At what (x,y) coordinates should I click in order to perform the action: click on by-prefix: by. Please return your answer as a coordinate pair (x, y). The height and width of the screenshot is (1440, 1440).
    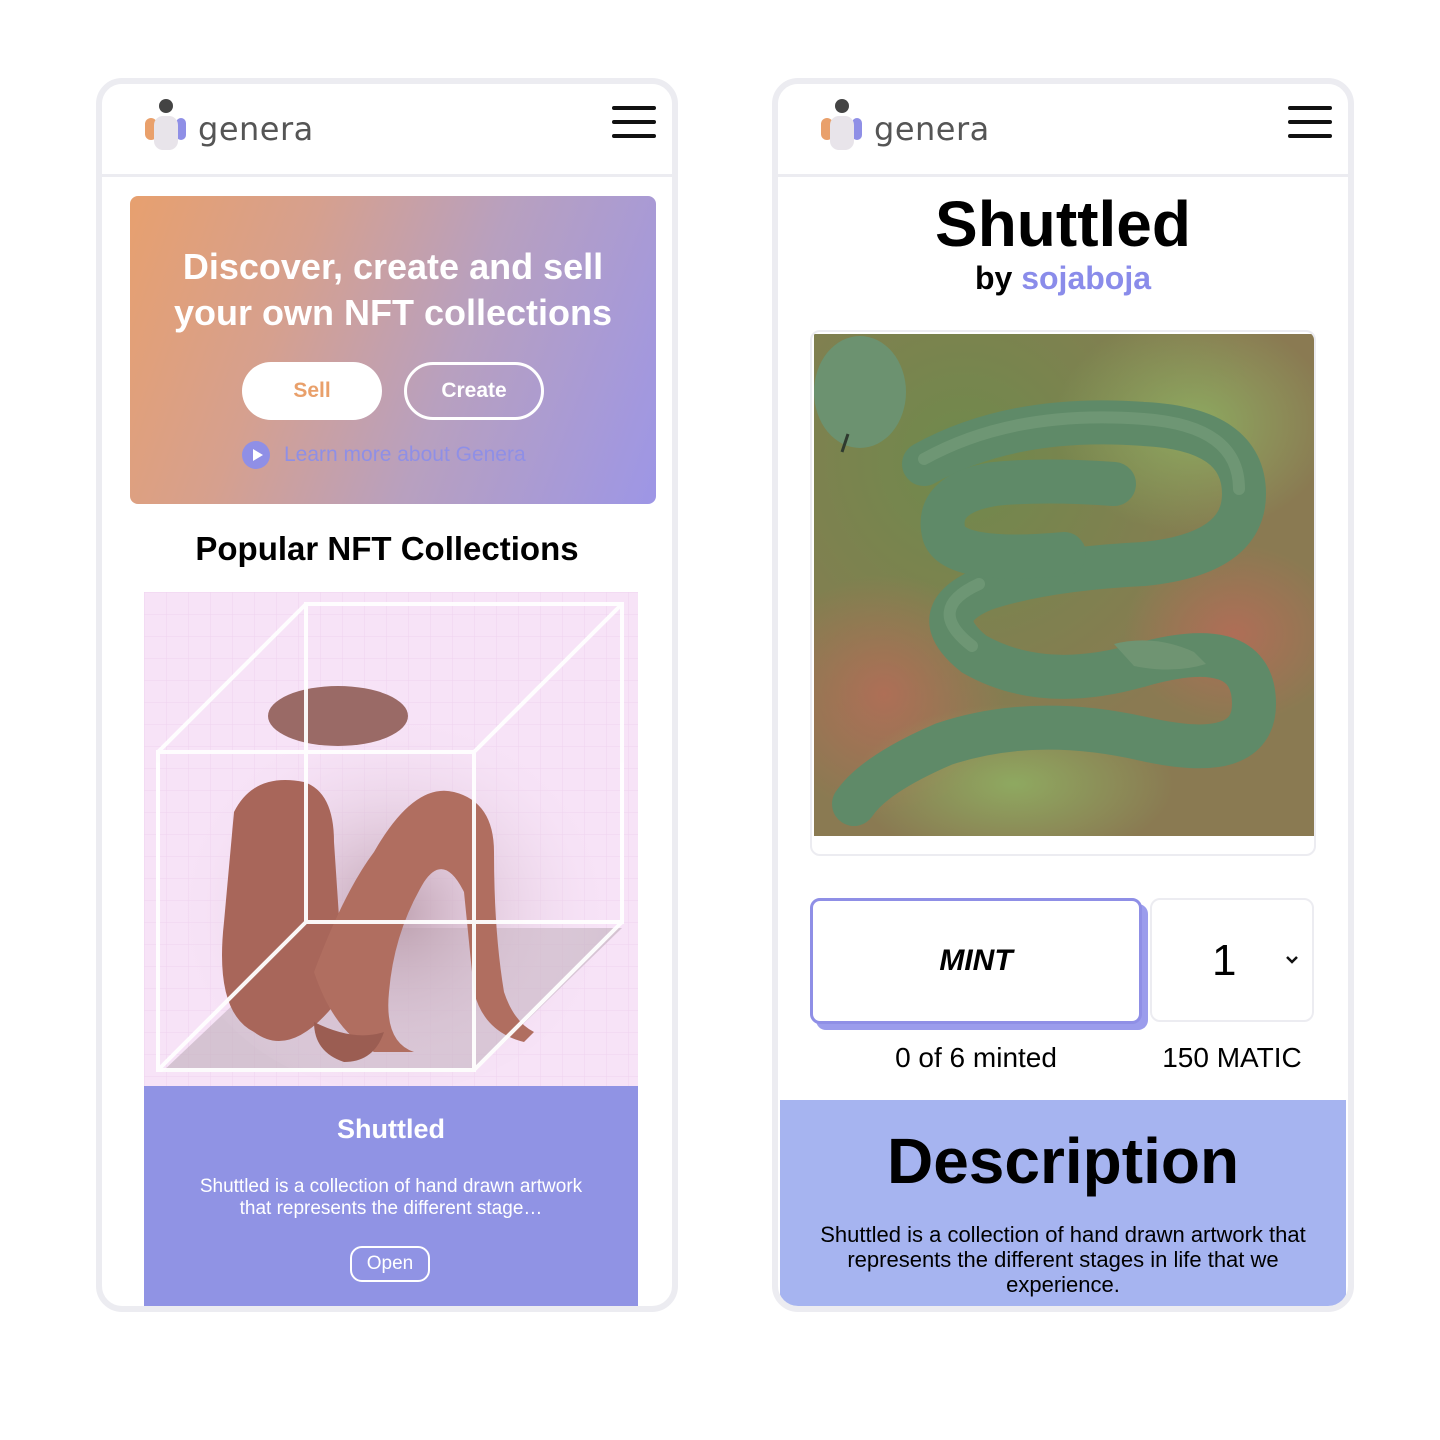
    Looking at the image, I should click on (993, 278).